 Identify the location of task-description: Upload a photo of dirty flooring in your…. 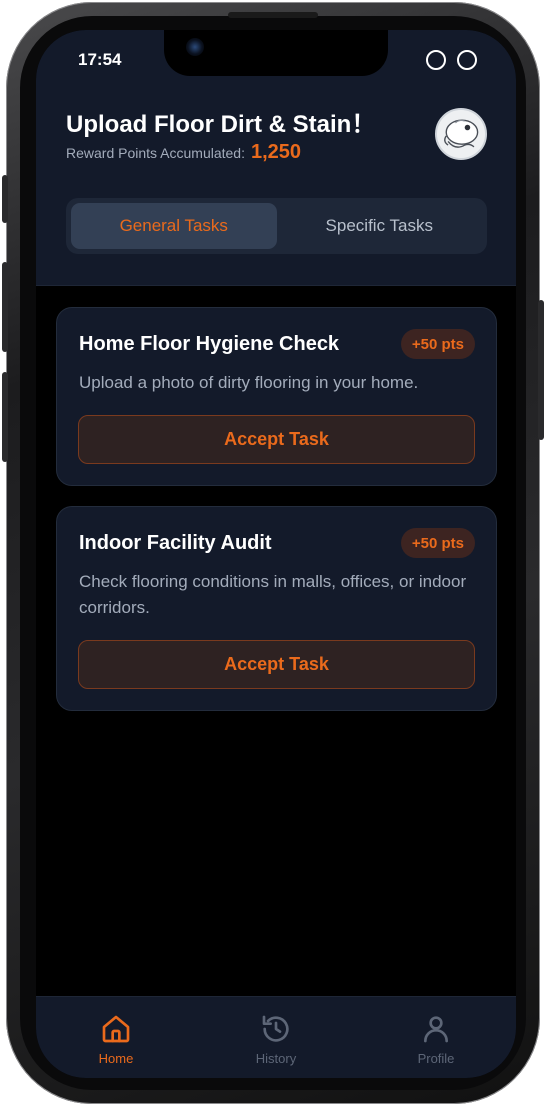
(249, 382).